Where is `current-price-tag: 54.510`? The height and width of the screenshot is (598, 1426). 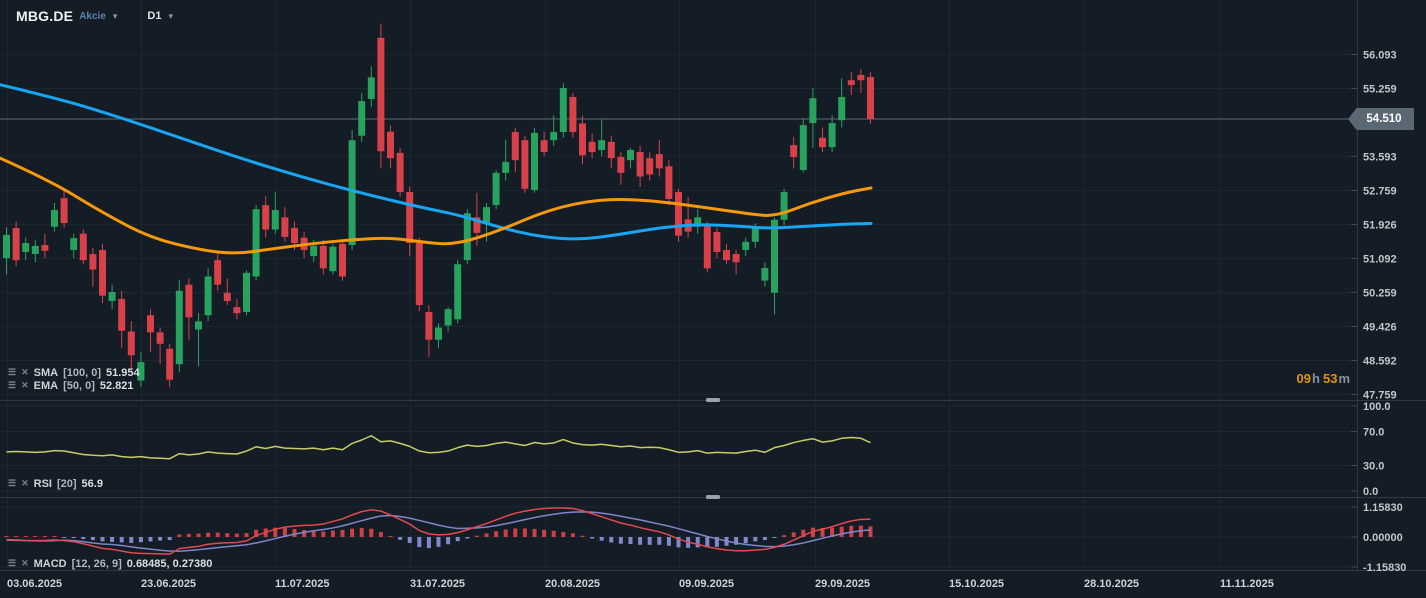
current-price-tag: 54.510 is located at coordinates (1381, 119).